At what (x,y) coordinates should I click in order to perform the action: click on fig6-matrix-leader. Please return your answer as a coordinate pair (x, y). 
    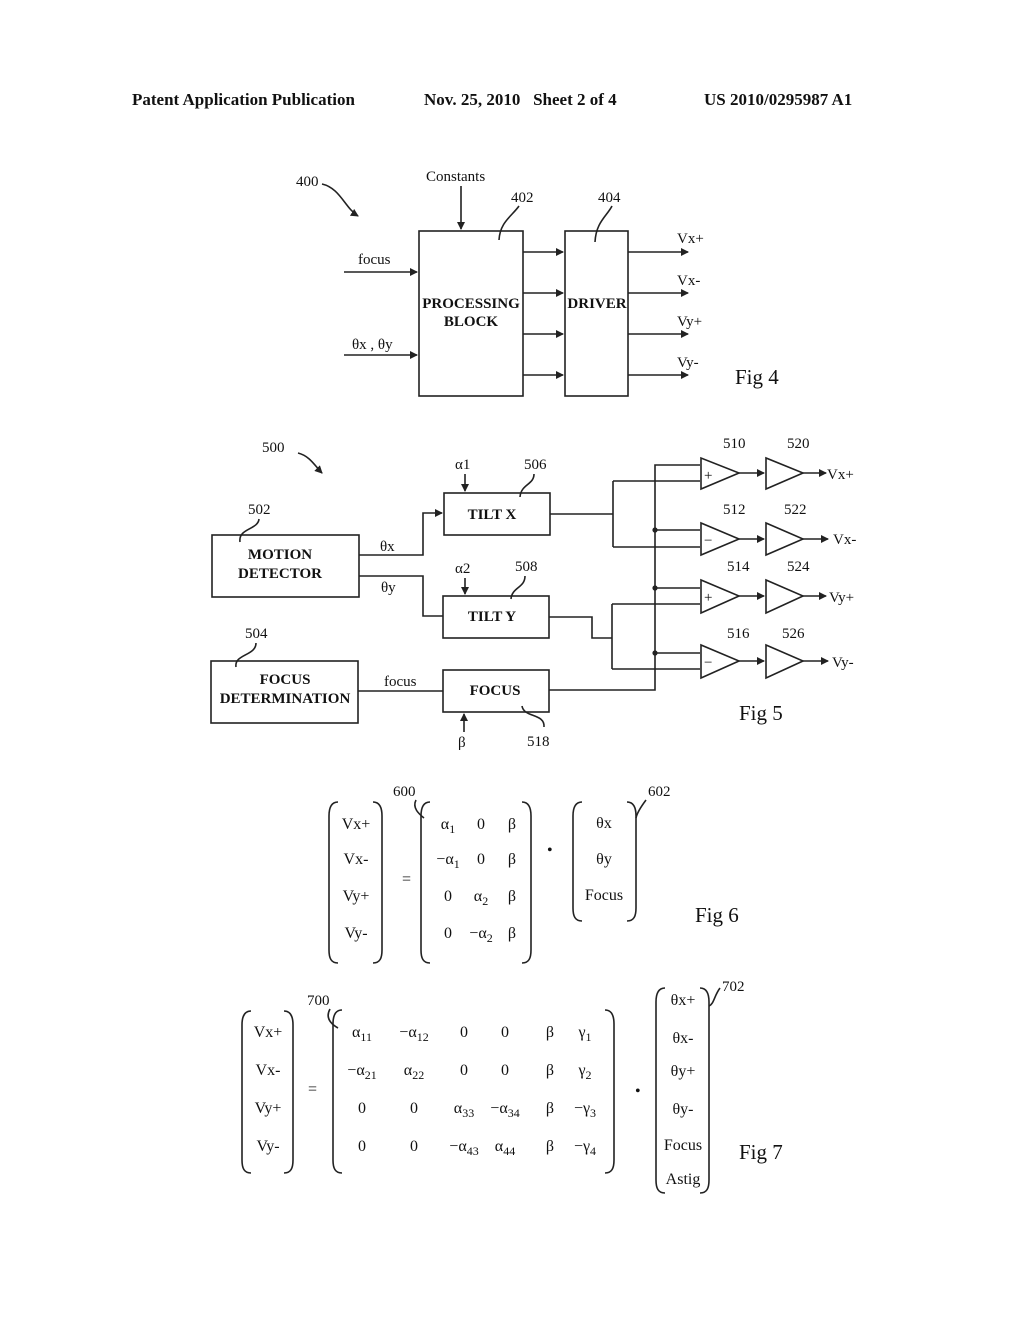
    Looking at the image, I should click on (419, 809).